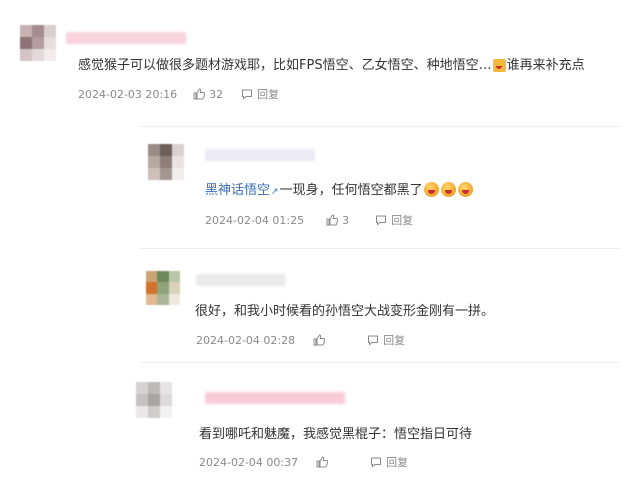 Image resolution: width=640 pixels, height=481 pixels. Describe the element at coordinates (499, 65) in the screenshot. I see `smiling-cat-emoji-icon` at that location.